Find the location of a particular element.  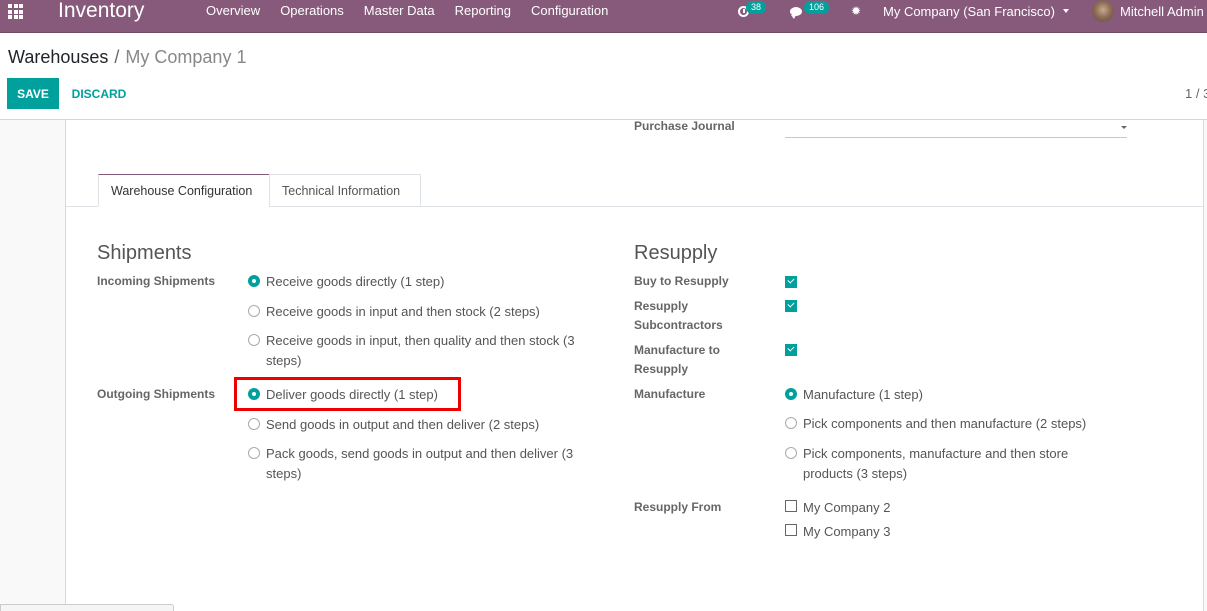

option-label: Receive goods directly (1 step) is located at coordinates (355, 281).